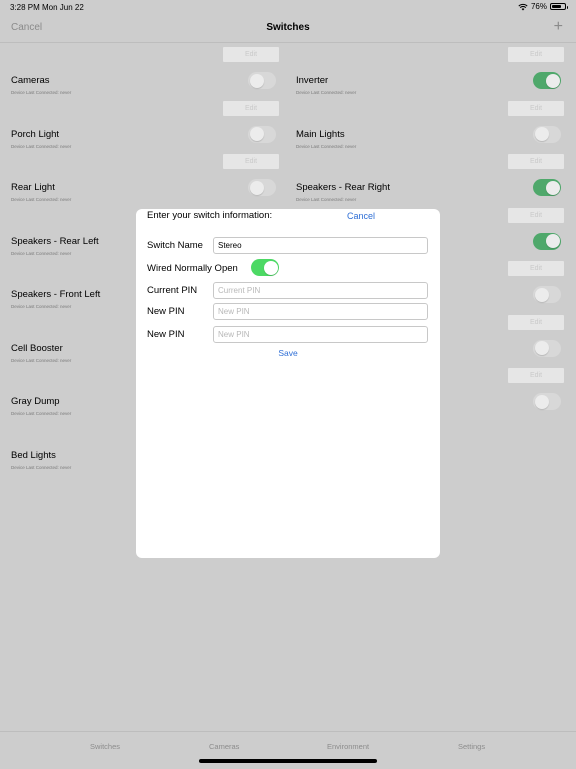 This screenshot has width=576, height=769. What do you see at coordinates (172, 290) in the screenshot?
I see `current-pin-label: Current PIN` at bounding box center [172, 290].